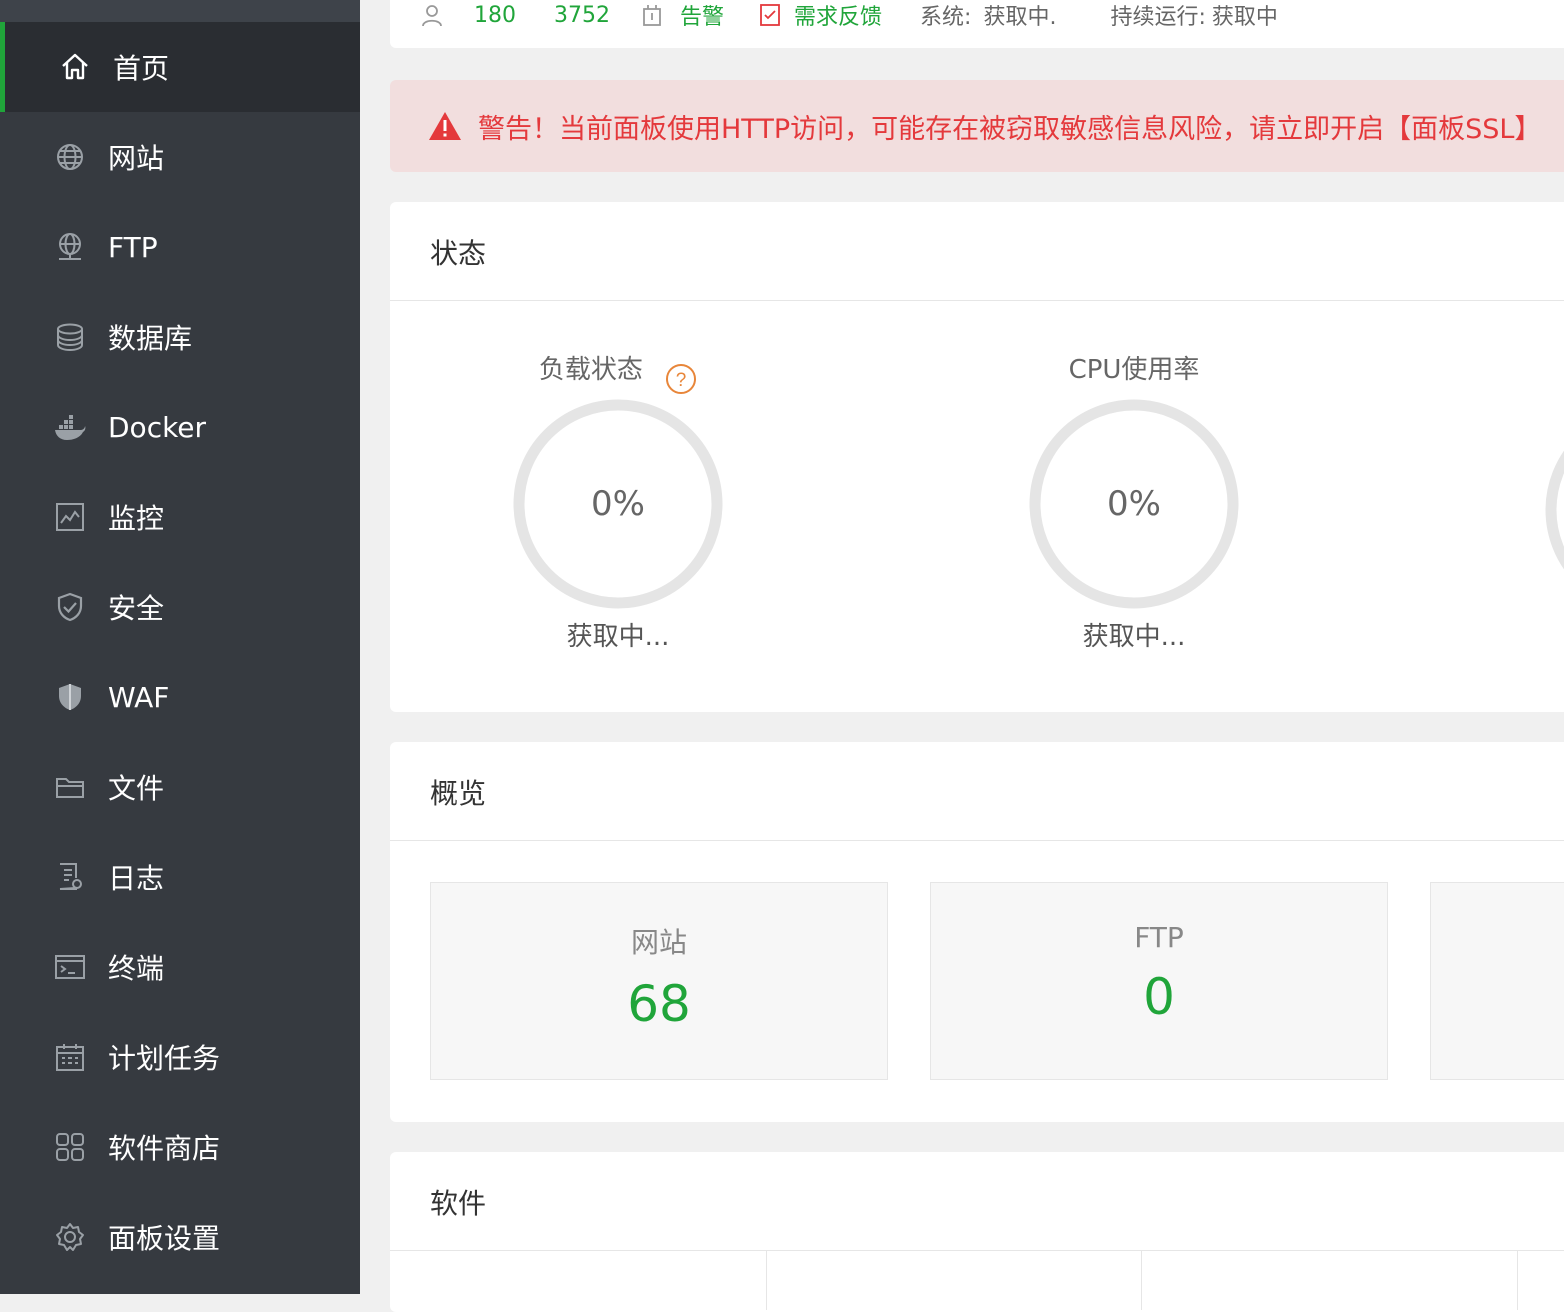  I want to click on sidebar-item-label: 文件, so click(136, 788).